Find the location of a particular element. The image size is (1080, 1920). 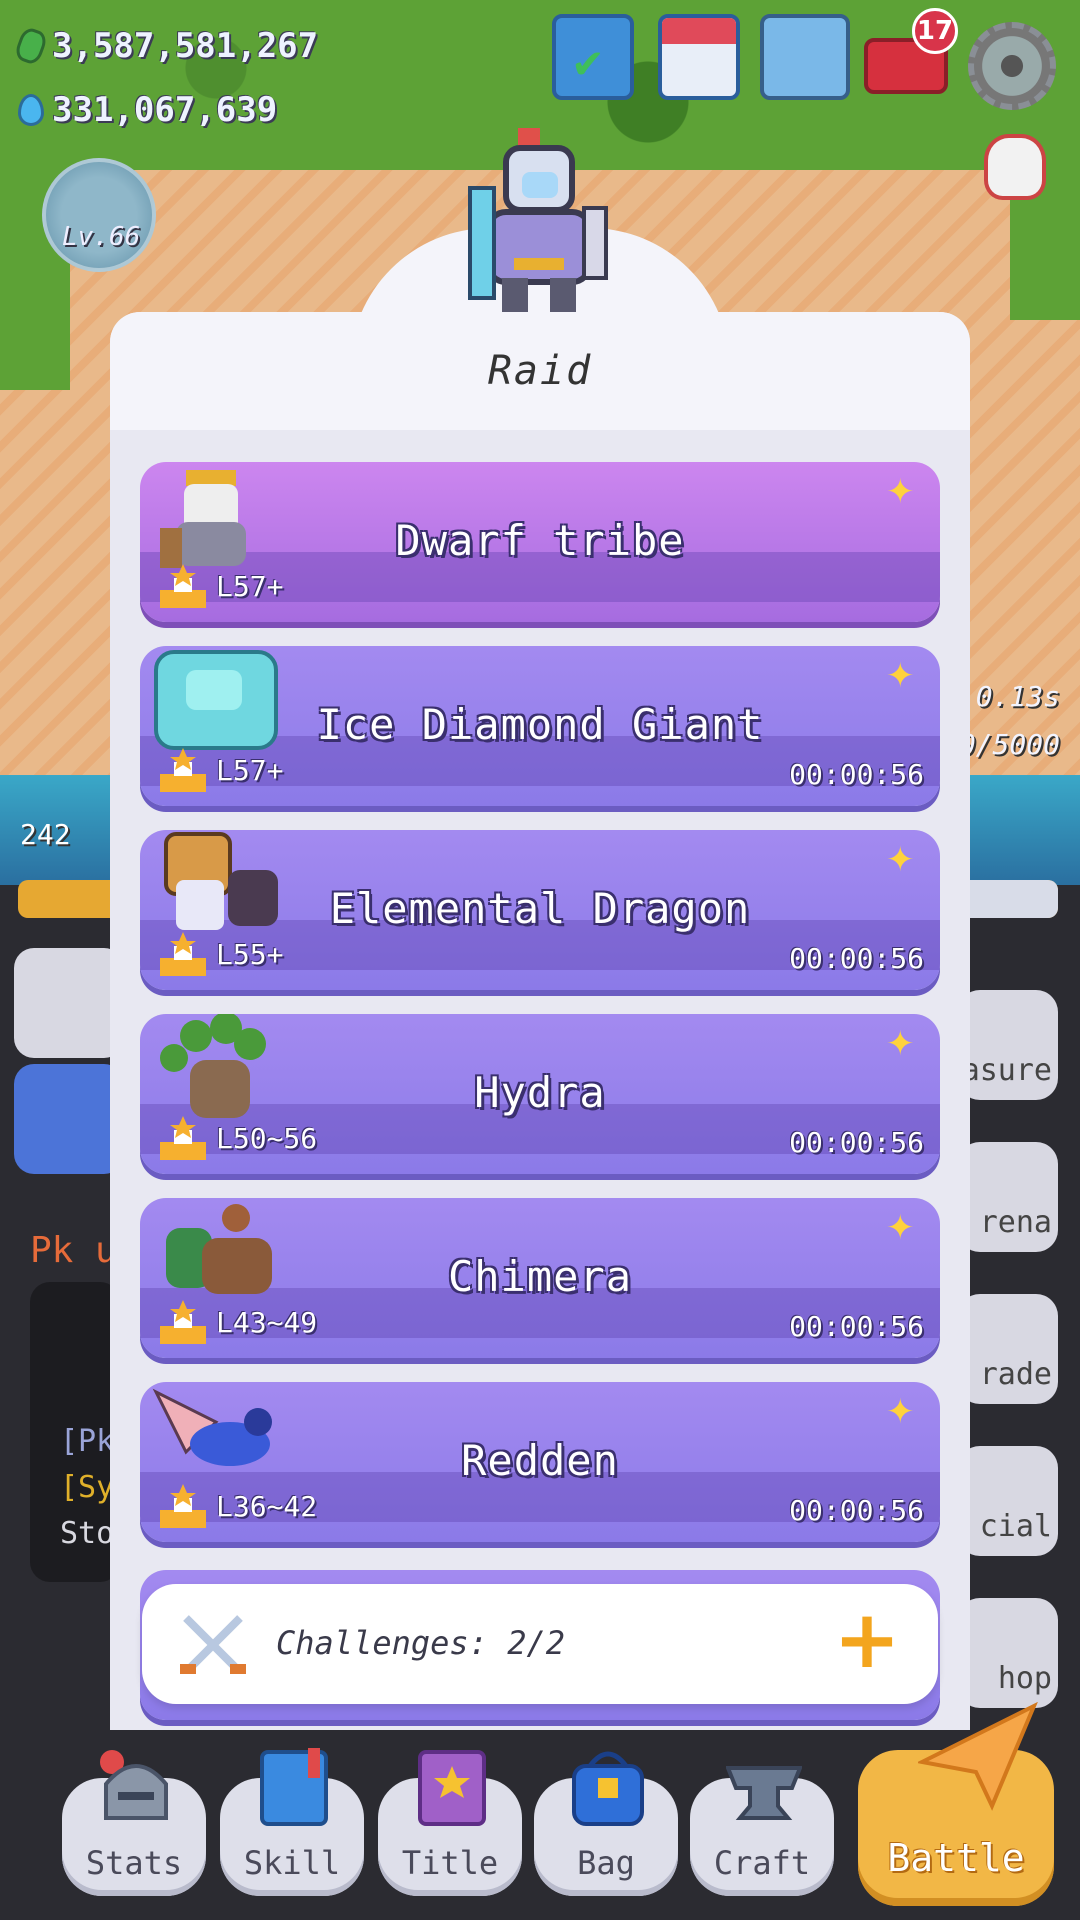

raid-name: Redden is located at coordinates (540, 1460).